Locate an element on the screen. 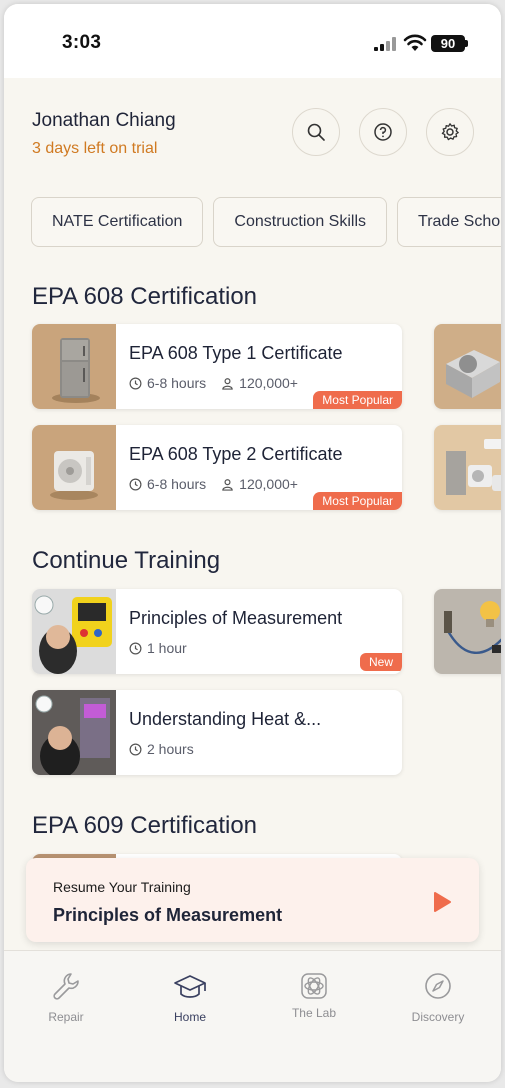  lightbulb-circuit-thumbnail is located at coordinates (467, 631).